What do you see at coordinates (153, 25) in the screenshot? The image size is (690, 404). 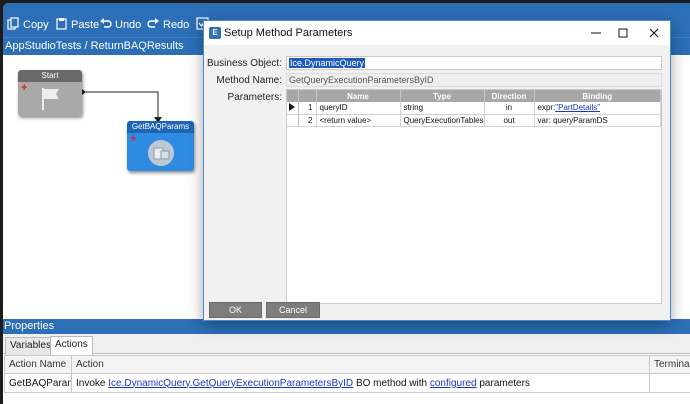 I see `redo-icon` at bounding box center [153, 25].